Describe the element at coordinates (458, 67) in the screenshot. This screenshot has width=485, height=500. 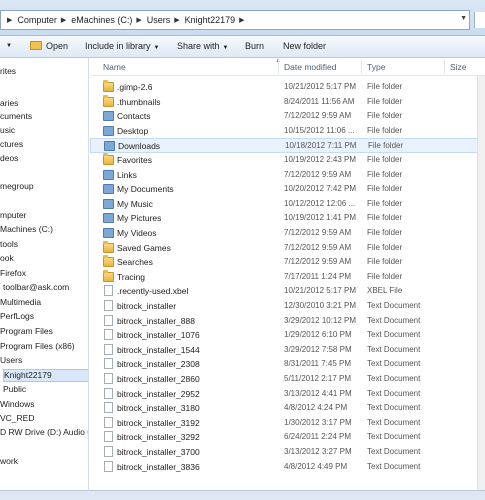
I see `column-header-size: Size` at that location.